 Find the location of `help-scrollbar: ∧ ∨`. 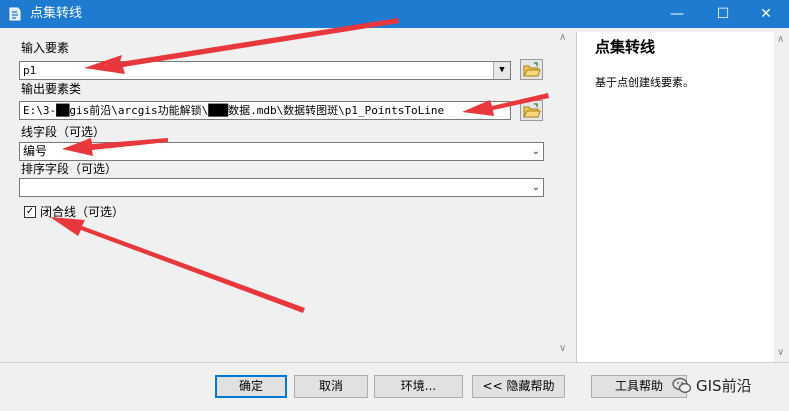

help-scrollbar: ∧ ∨ is located at coordinates (781, 197).